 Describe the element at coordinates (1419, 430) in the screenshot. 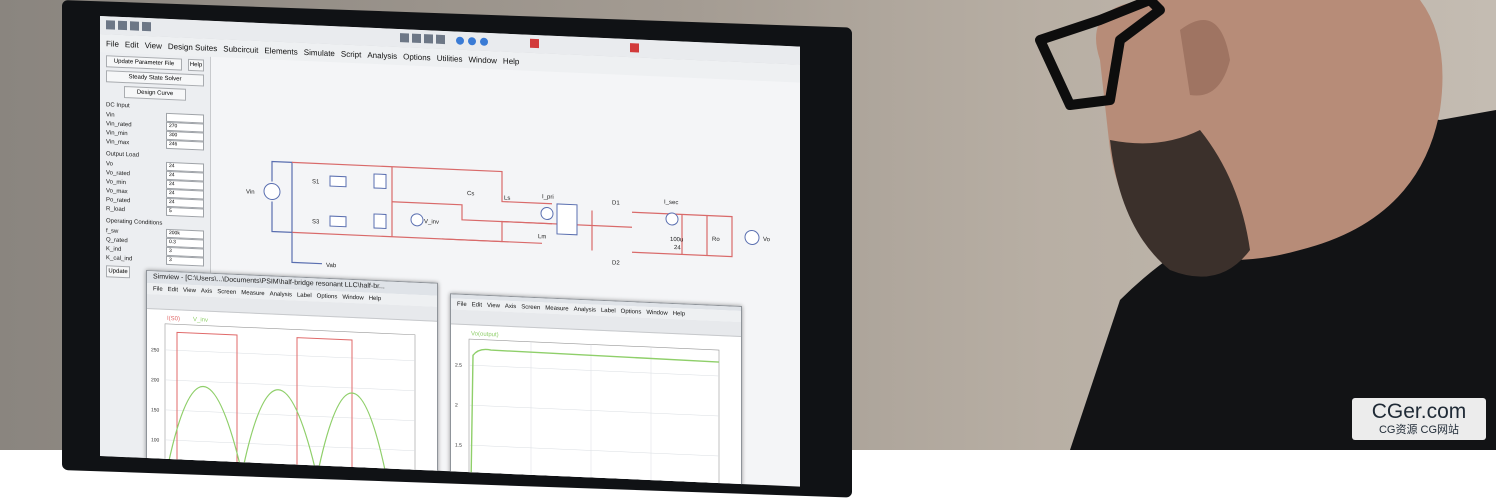

I see `watermark-line2: CG资源 CG网站` at that location.